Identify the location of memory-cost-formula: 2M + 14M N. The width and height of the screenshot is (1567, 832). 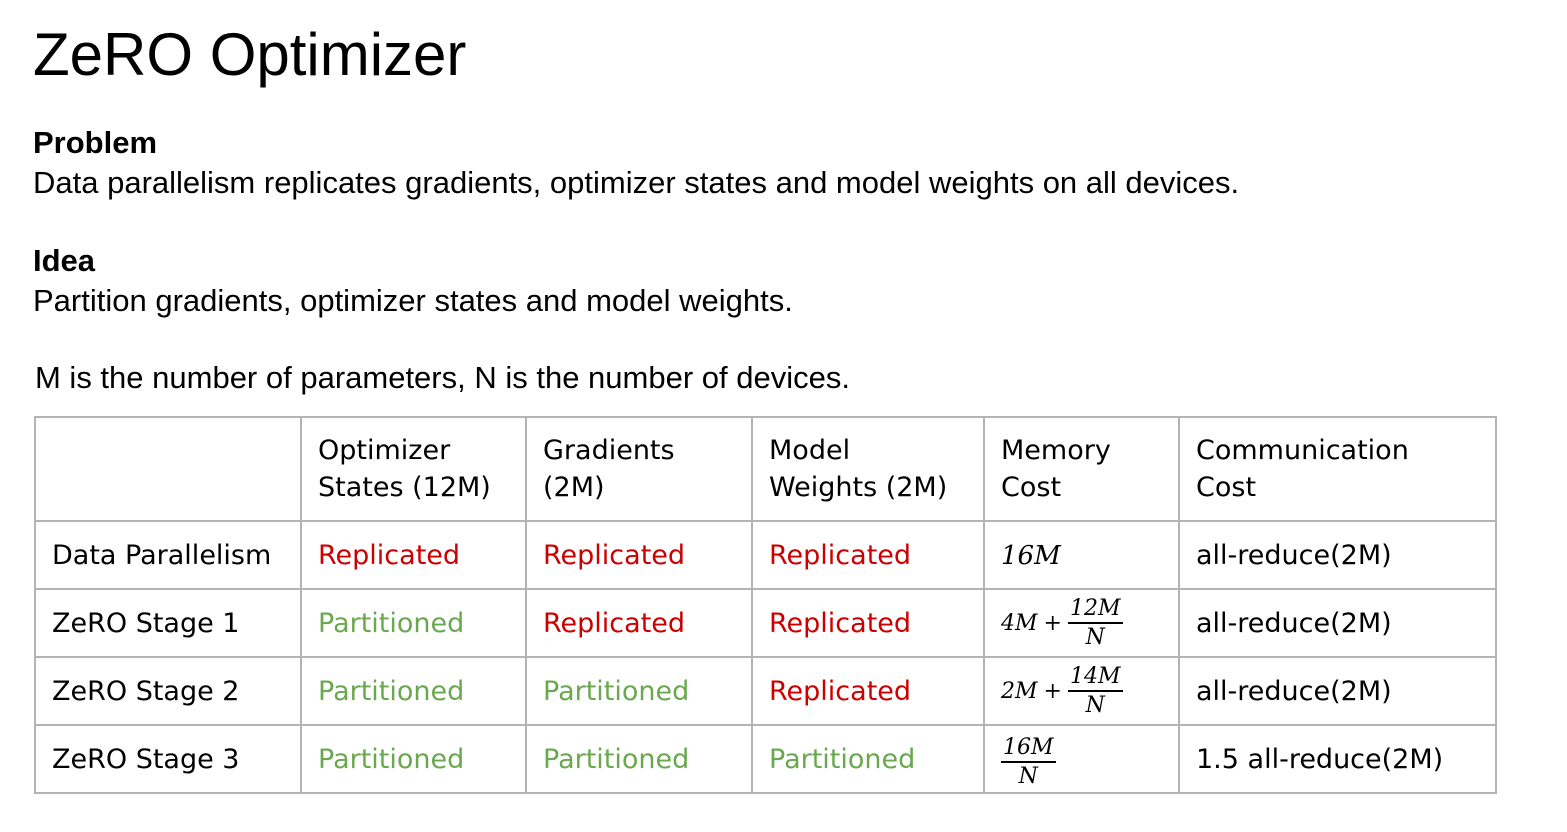
(1062, 690).